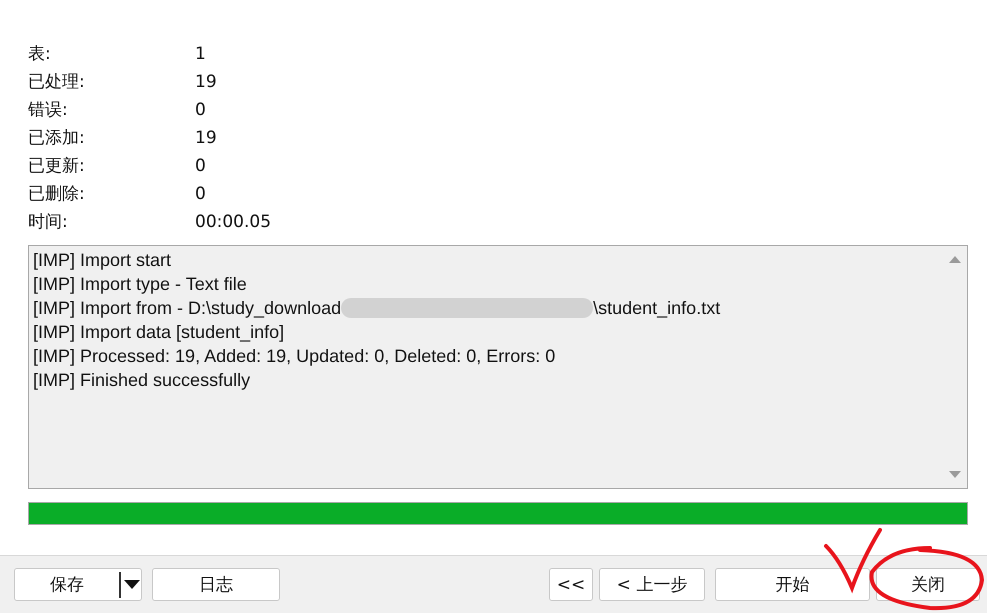 The width and height of the screenshot is (987, 613). What do you see at coordinates (294, 356) in the screenshot?
I see `log-line: [IMP] Processed: 19, Added: 19, Updated: 0, Deleted: 0, Errors: 0` at bounding box center [294, 356].